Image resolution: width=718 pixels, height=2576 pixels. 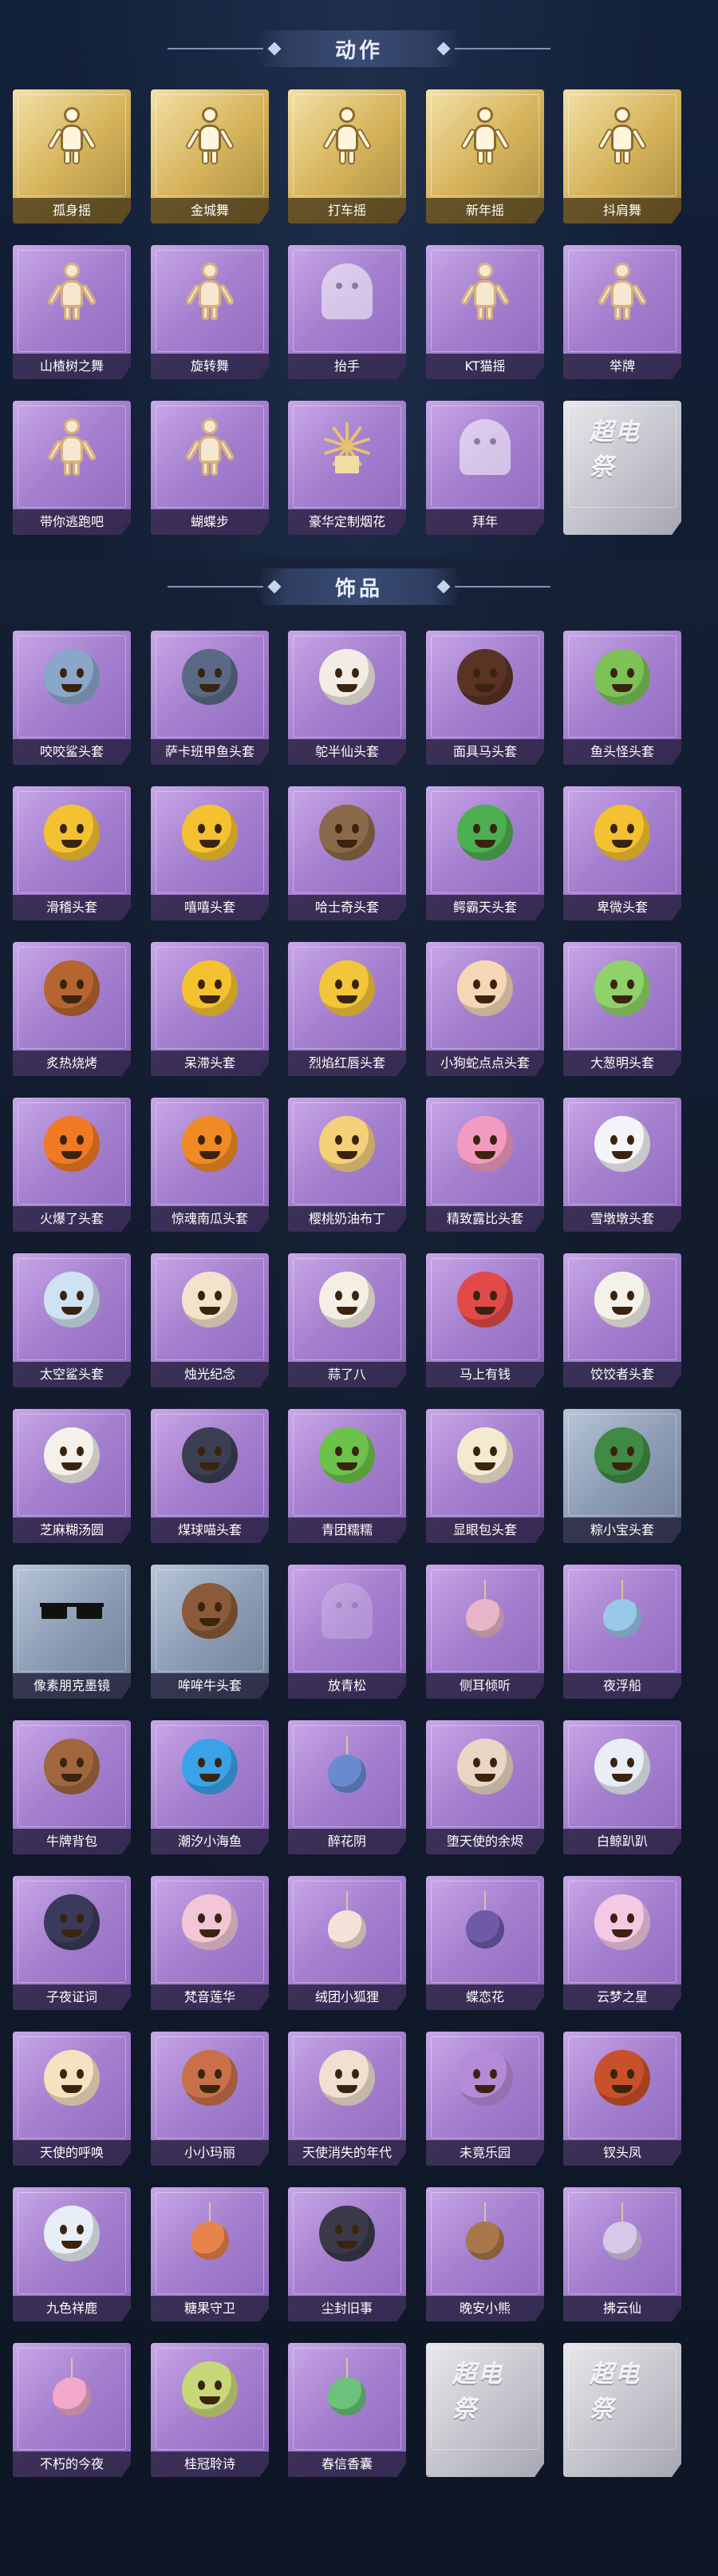 What do you see at coordinates (347, 1632) in the screenshot?
I see `item-card: 放青松` at bounding box center [347, 1632].